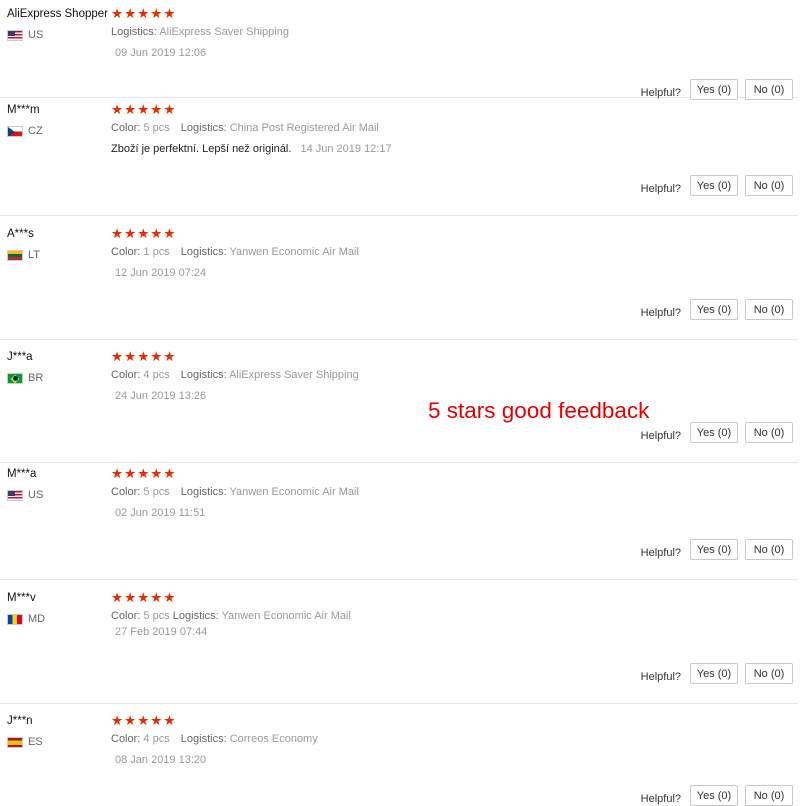  Describe the element at coordinates (160, 513) in the screenshot. I see `review-date: 02 Jun 2019 11:51` at that location.